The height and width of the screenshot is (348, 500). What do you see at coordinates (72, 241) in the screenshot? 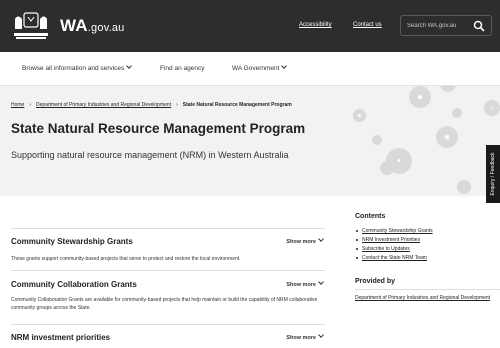
I see `accordion-title: Community Stewardship Grants` at bounding box center [72, 241].